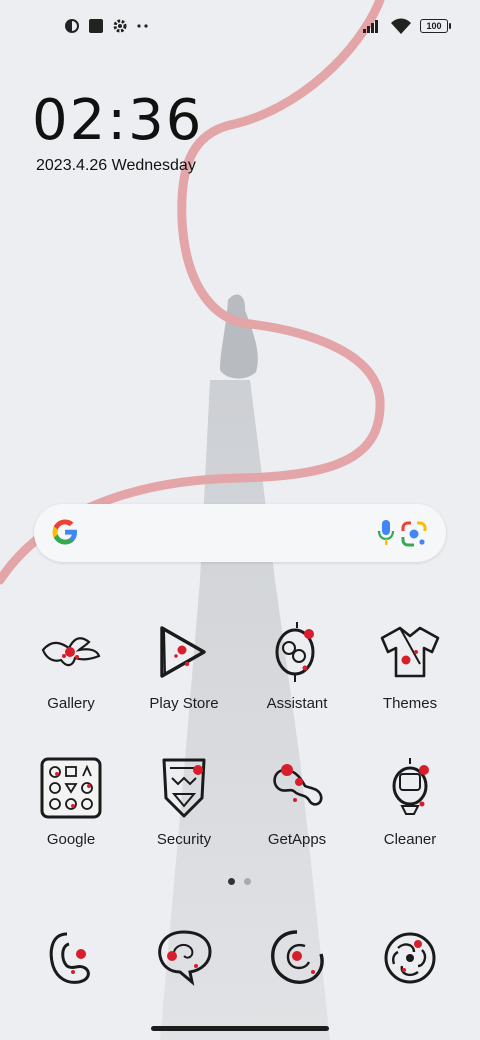 The height and width of the screenshot is (1040, 480). What do you see at coordinates (410, 839) in the screenshot?
I see `app-label: Cleaner` at bounding box center [410, 839].